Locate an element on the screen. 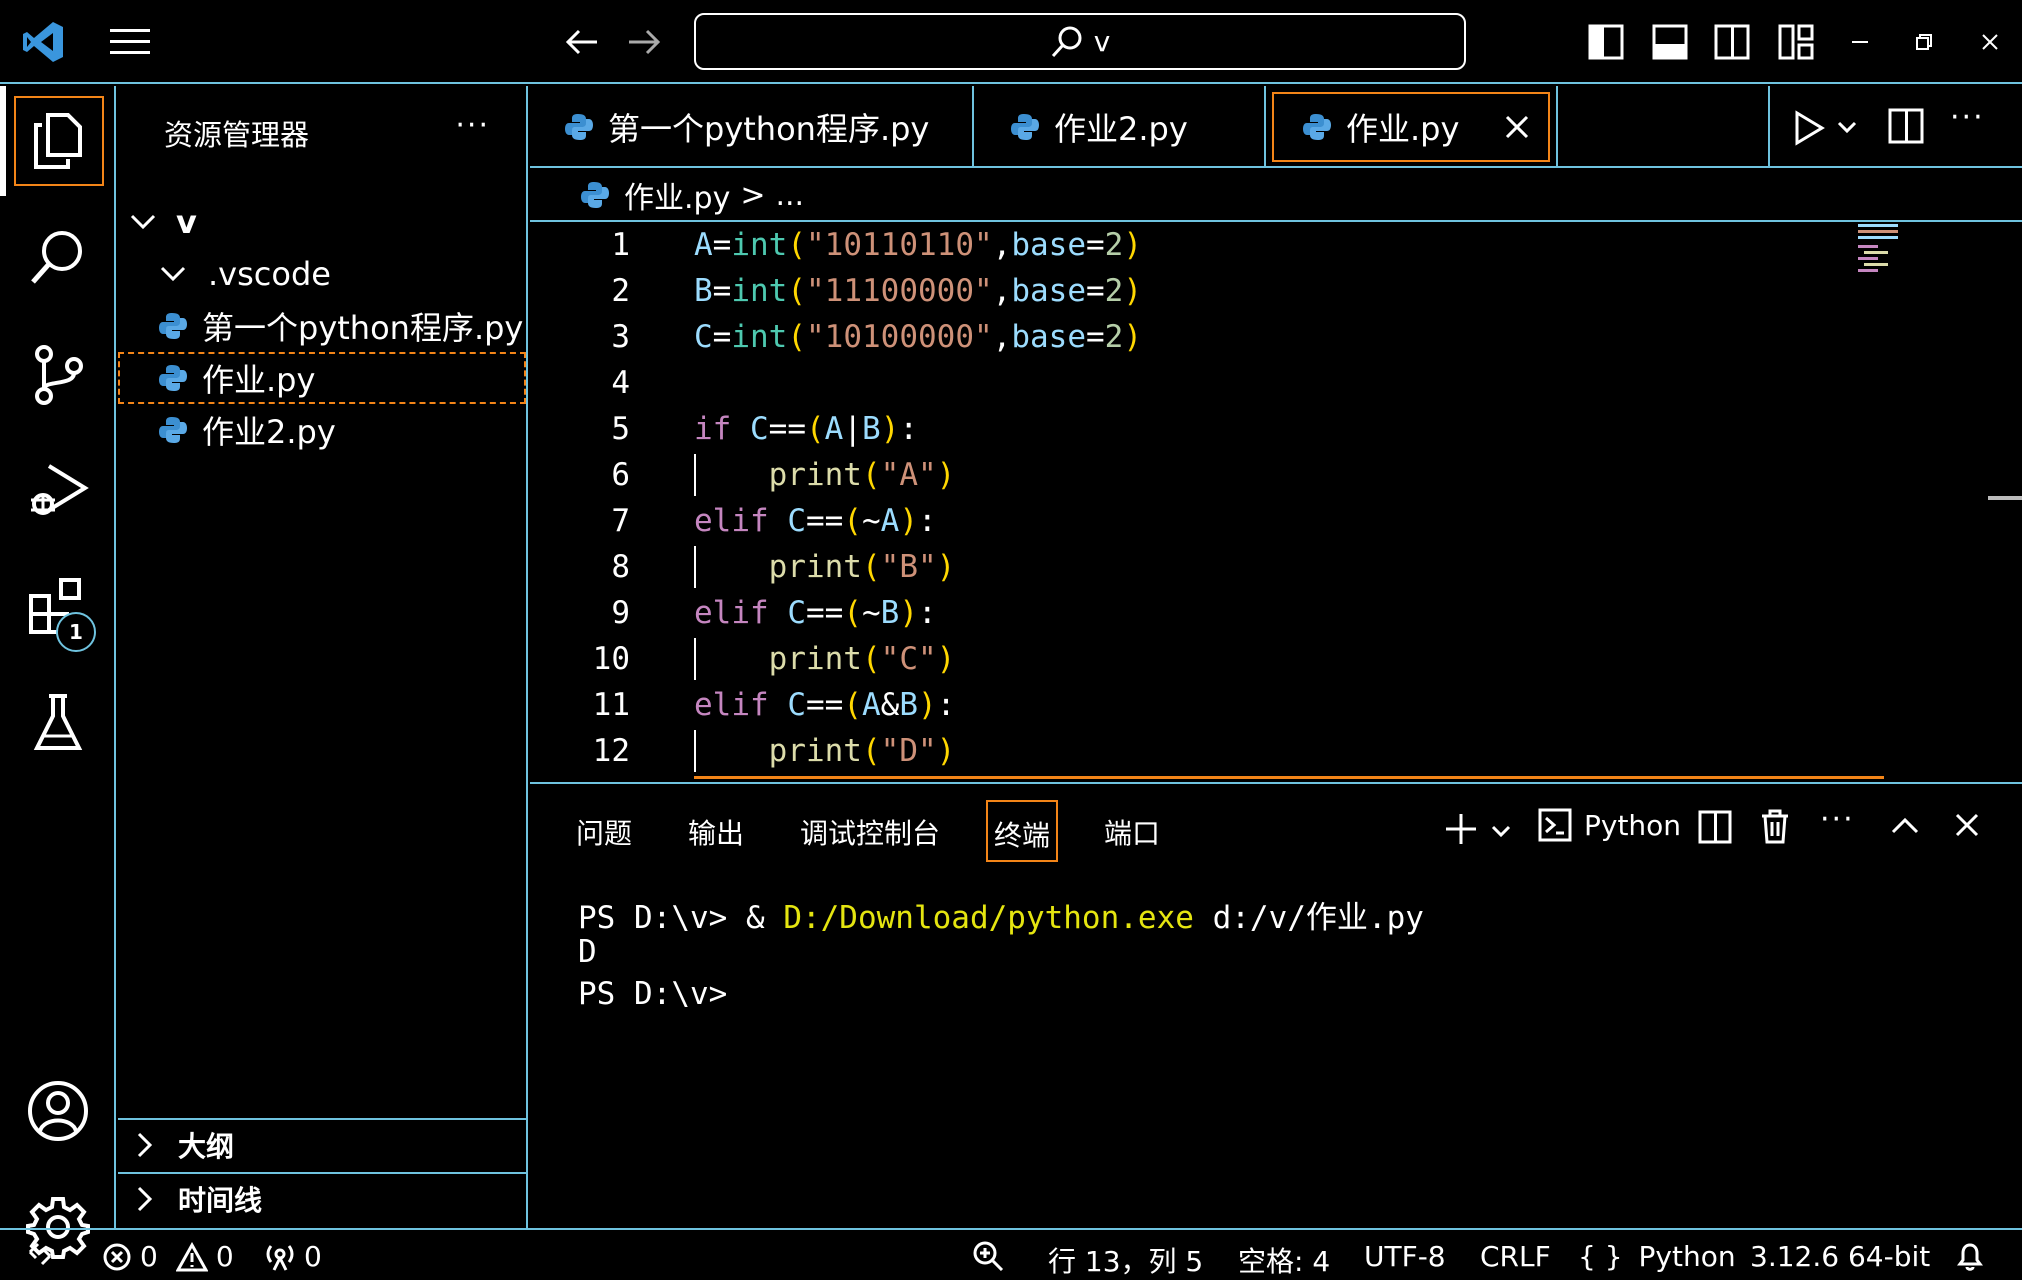 This screenshot has width=2022, height=1280. extensions-activity: 1 is located at coordinates (58, 607).